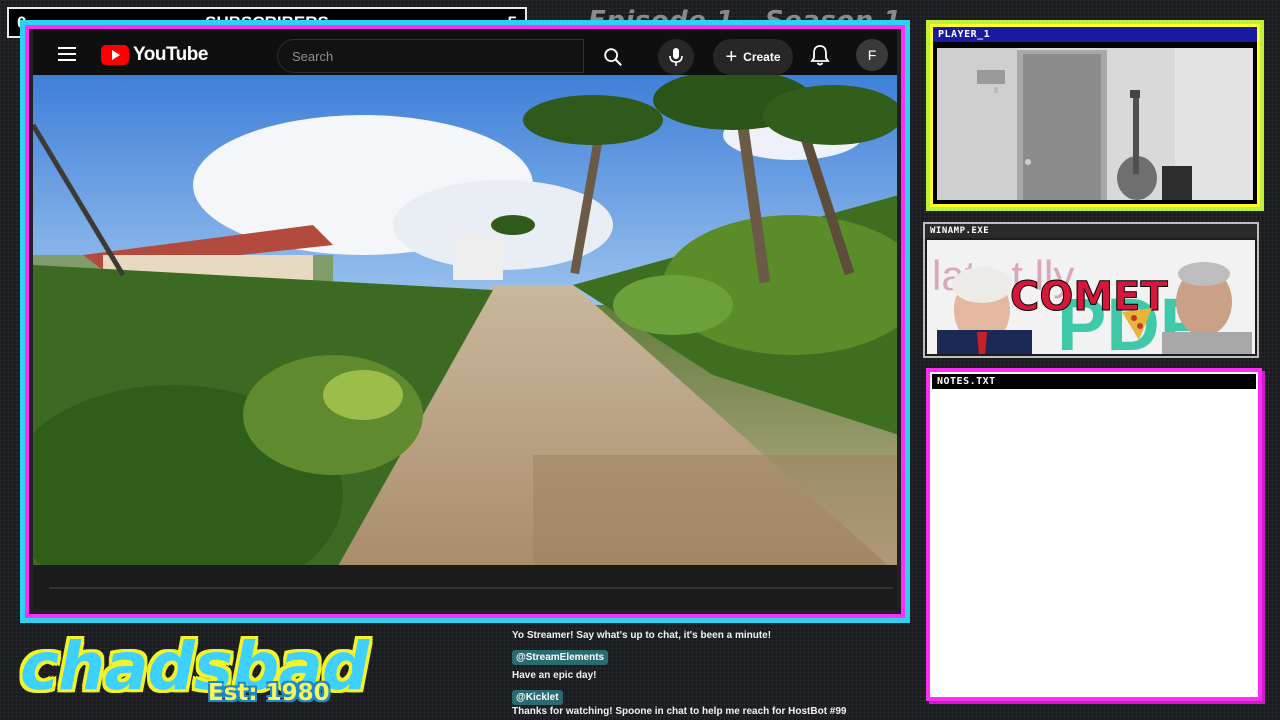  I want to click on winamp-title: WINAMP.EXE, so click(1091, 231).